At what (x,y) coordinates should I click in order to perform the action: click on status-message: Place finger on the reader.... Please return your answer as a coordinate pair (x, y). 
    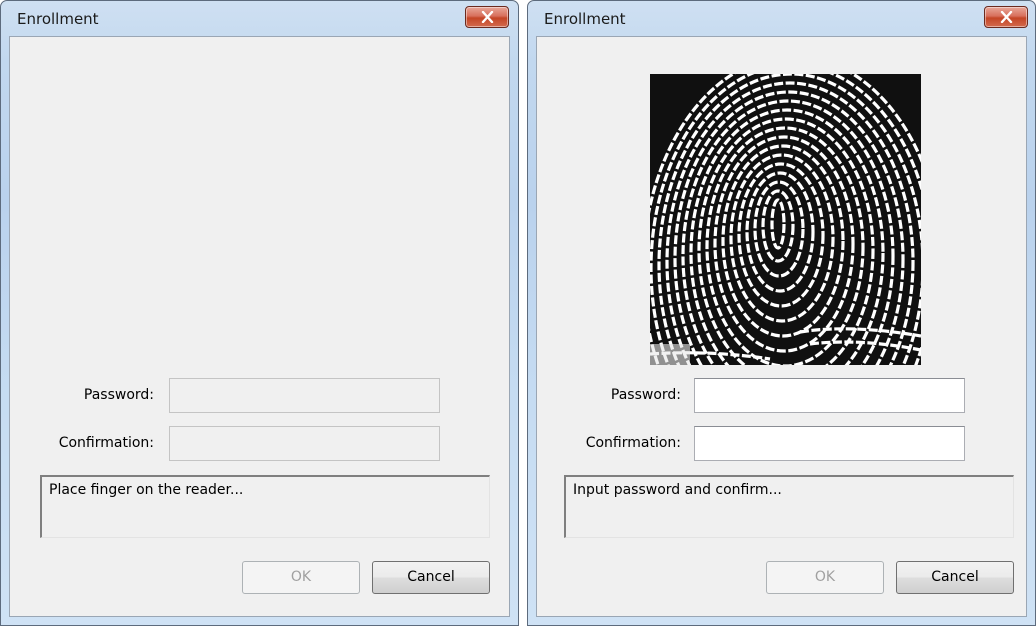
    Looking at the image, I should click on (265, 506).